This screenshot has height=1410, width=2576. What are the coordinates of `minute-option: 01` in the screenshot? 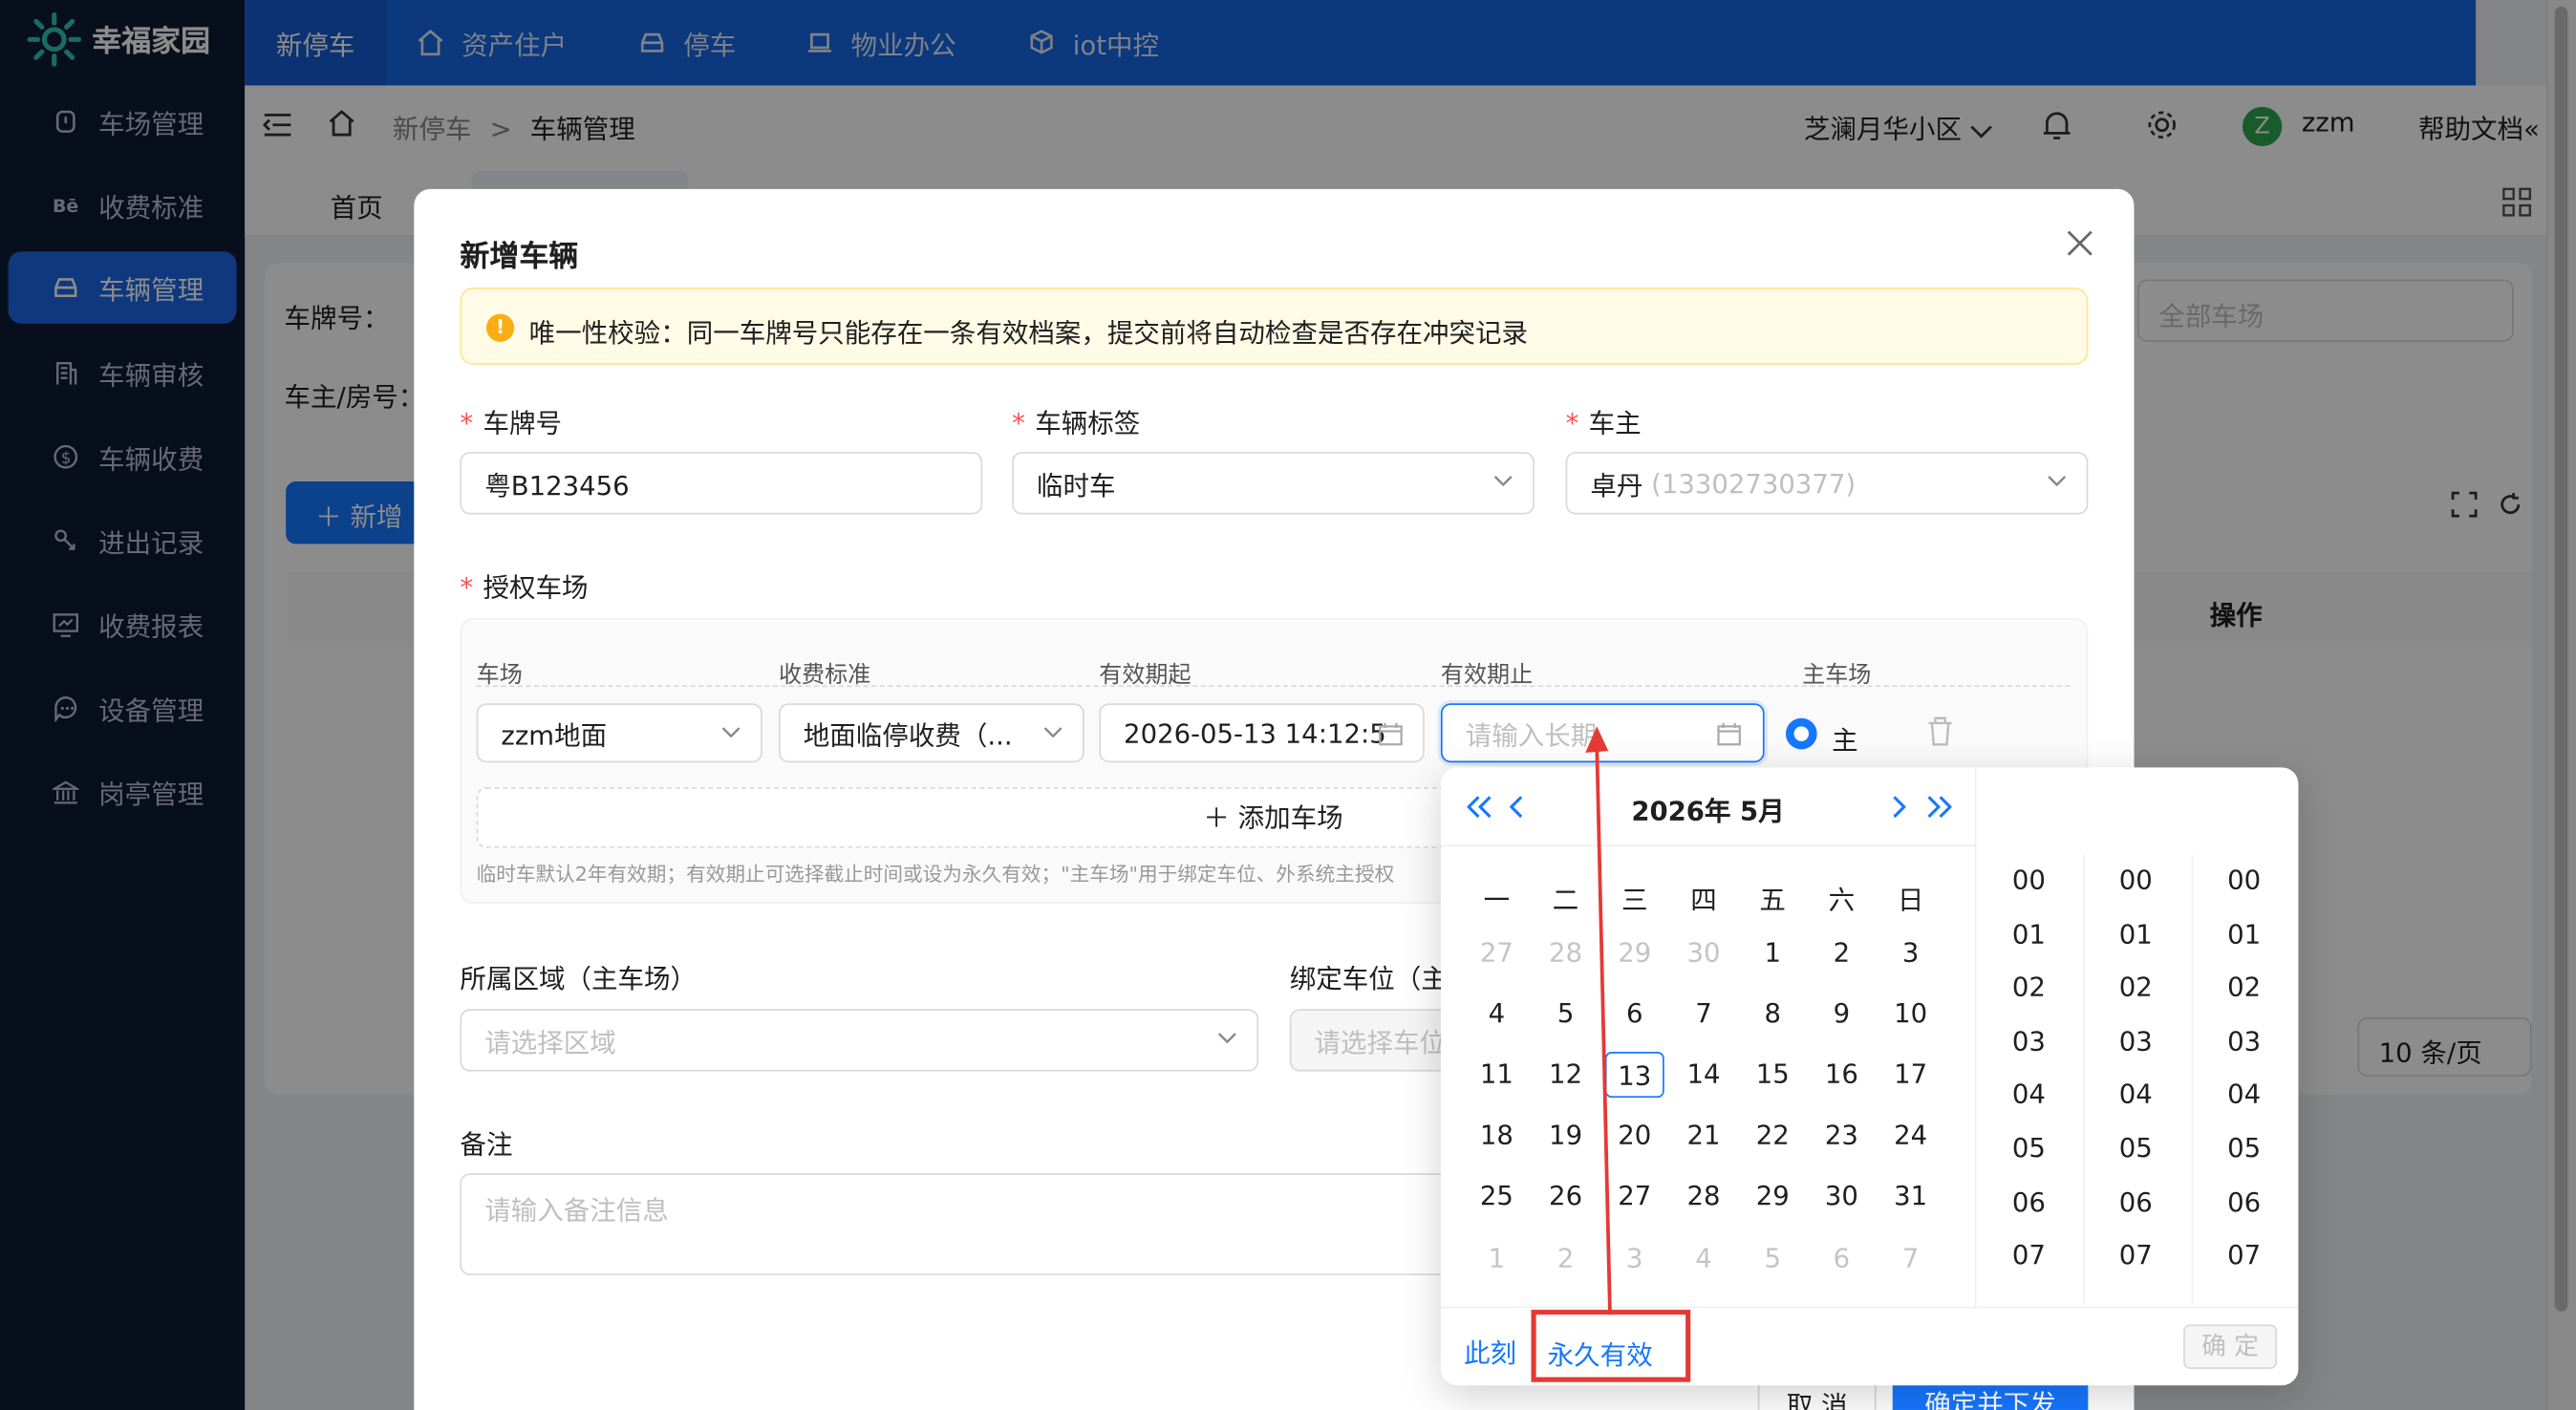 It's located at (2136, 934).